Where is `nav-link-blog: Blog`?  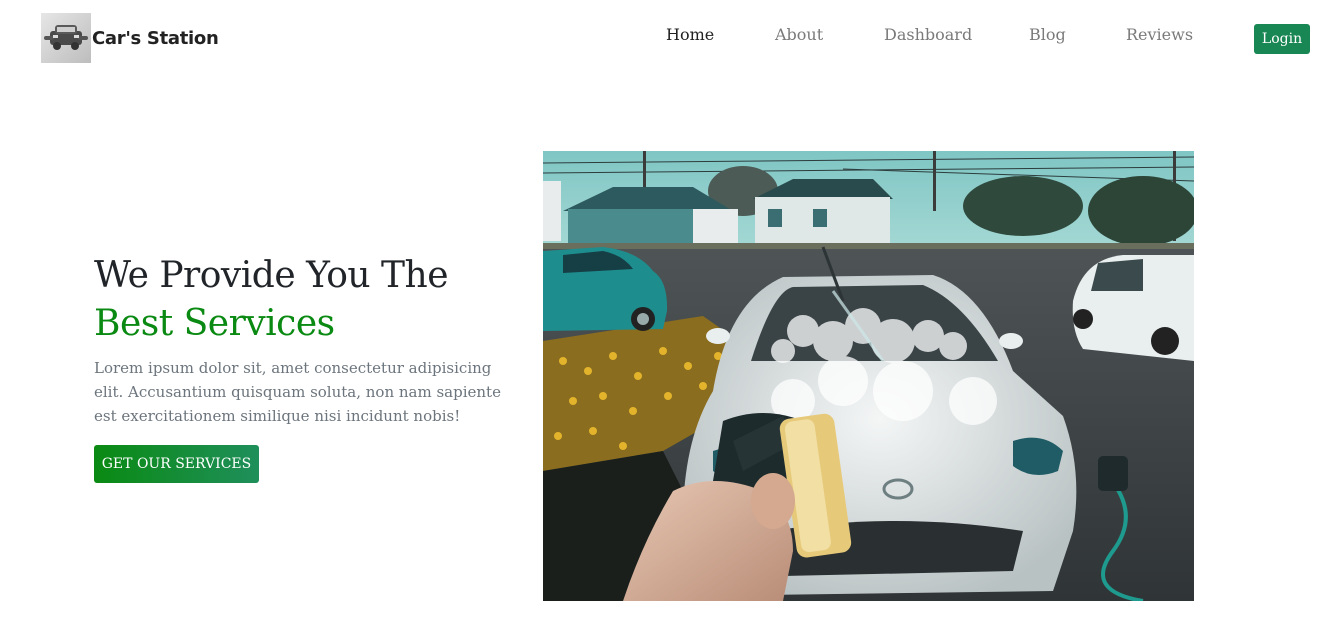 nav-link-blog: Blog is located at coordinates (1047, 35).